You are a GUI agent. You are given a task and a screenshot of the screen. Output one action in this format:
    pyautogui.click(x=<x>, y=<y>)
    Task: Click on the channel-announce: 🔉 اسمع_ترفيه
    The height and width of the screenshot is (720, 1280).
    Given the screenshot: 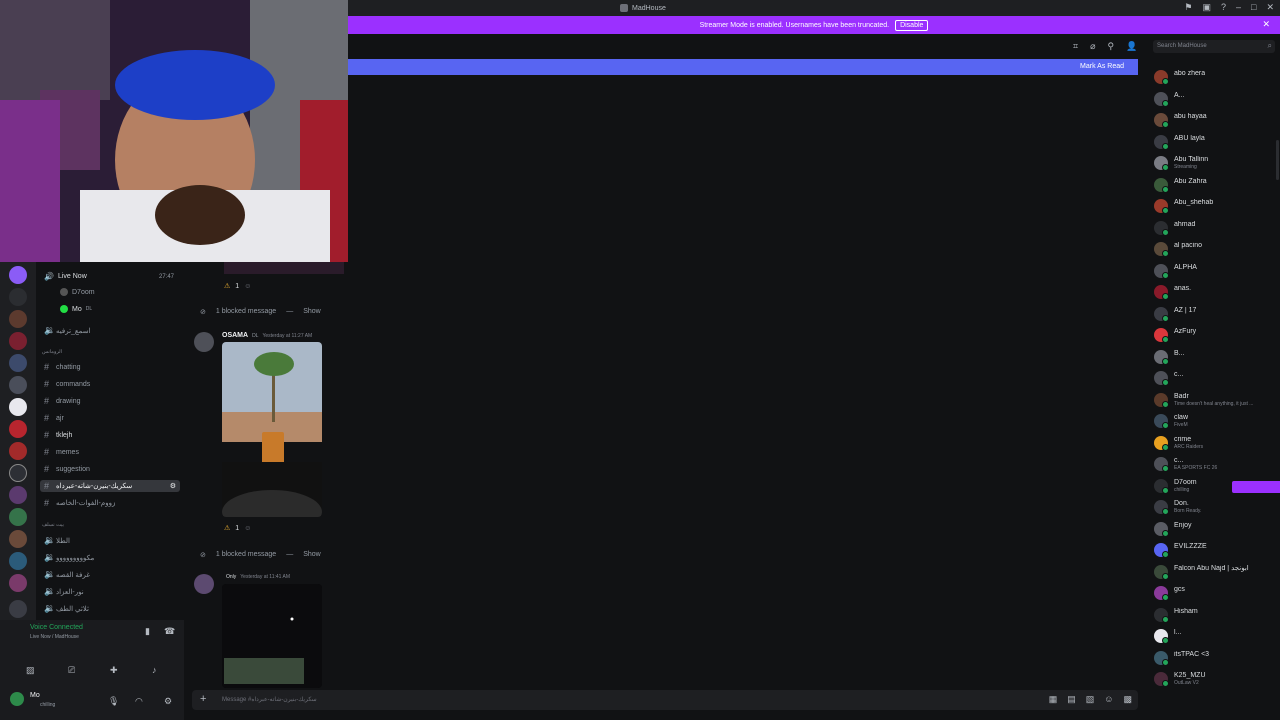 What is the action you would take?
    pyautogui.click(x=67, y=330)
    